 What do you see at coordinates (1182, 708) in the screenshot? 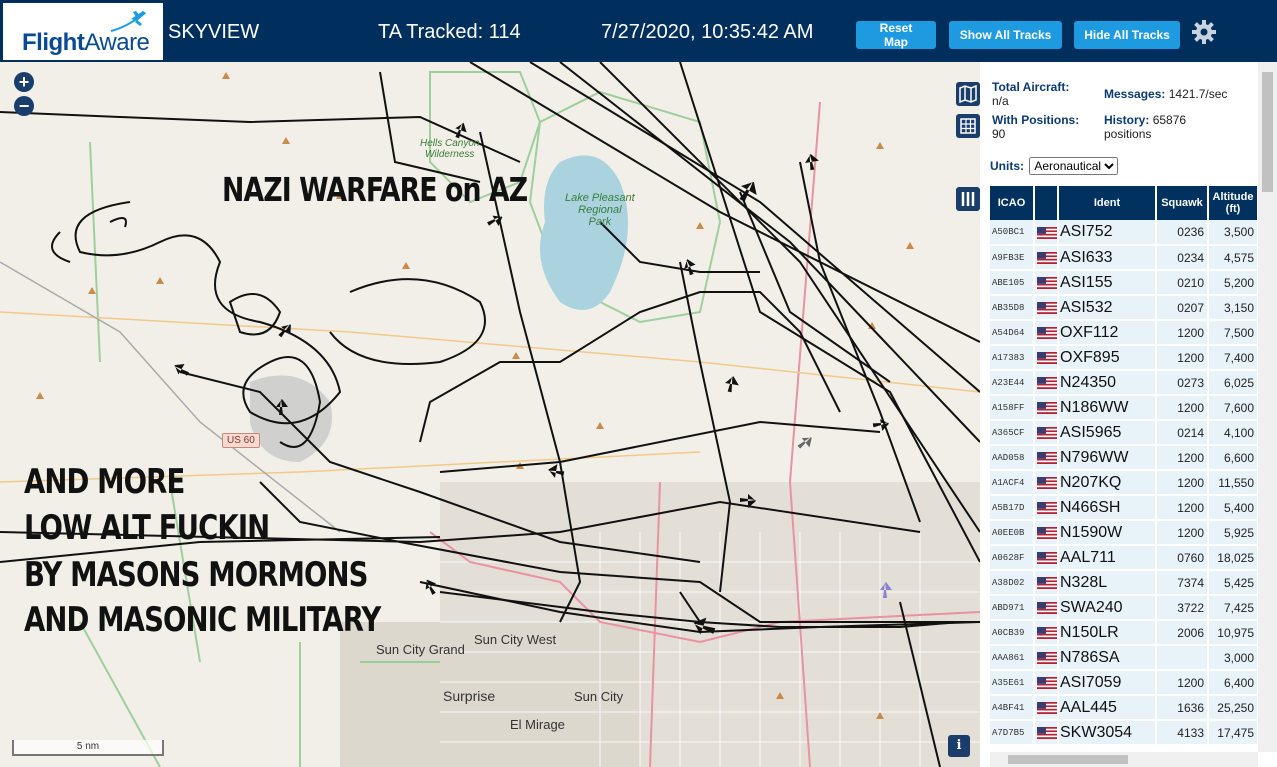
I see `cell-squawk: 1636` at bounding box center [1182, 708].